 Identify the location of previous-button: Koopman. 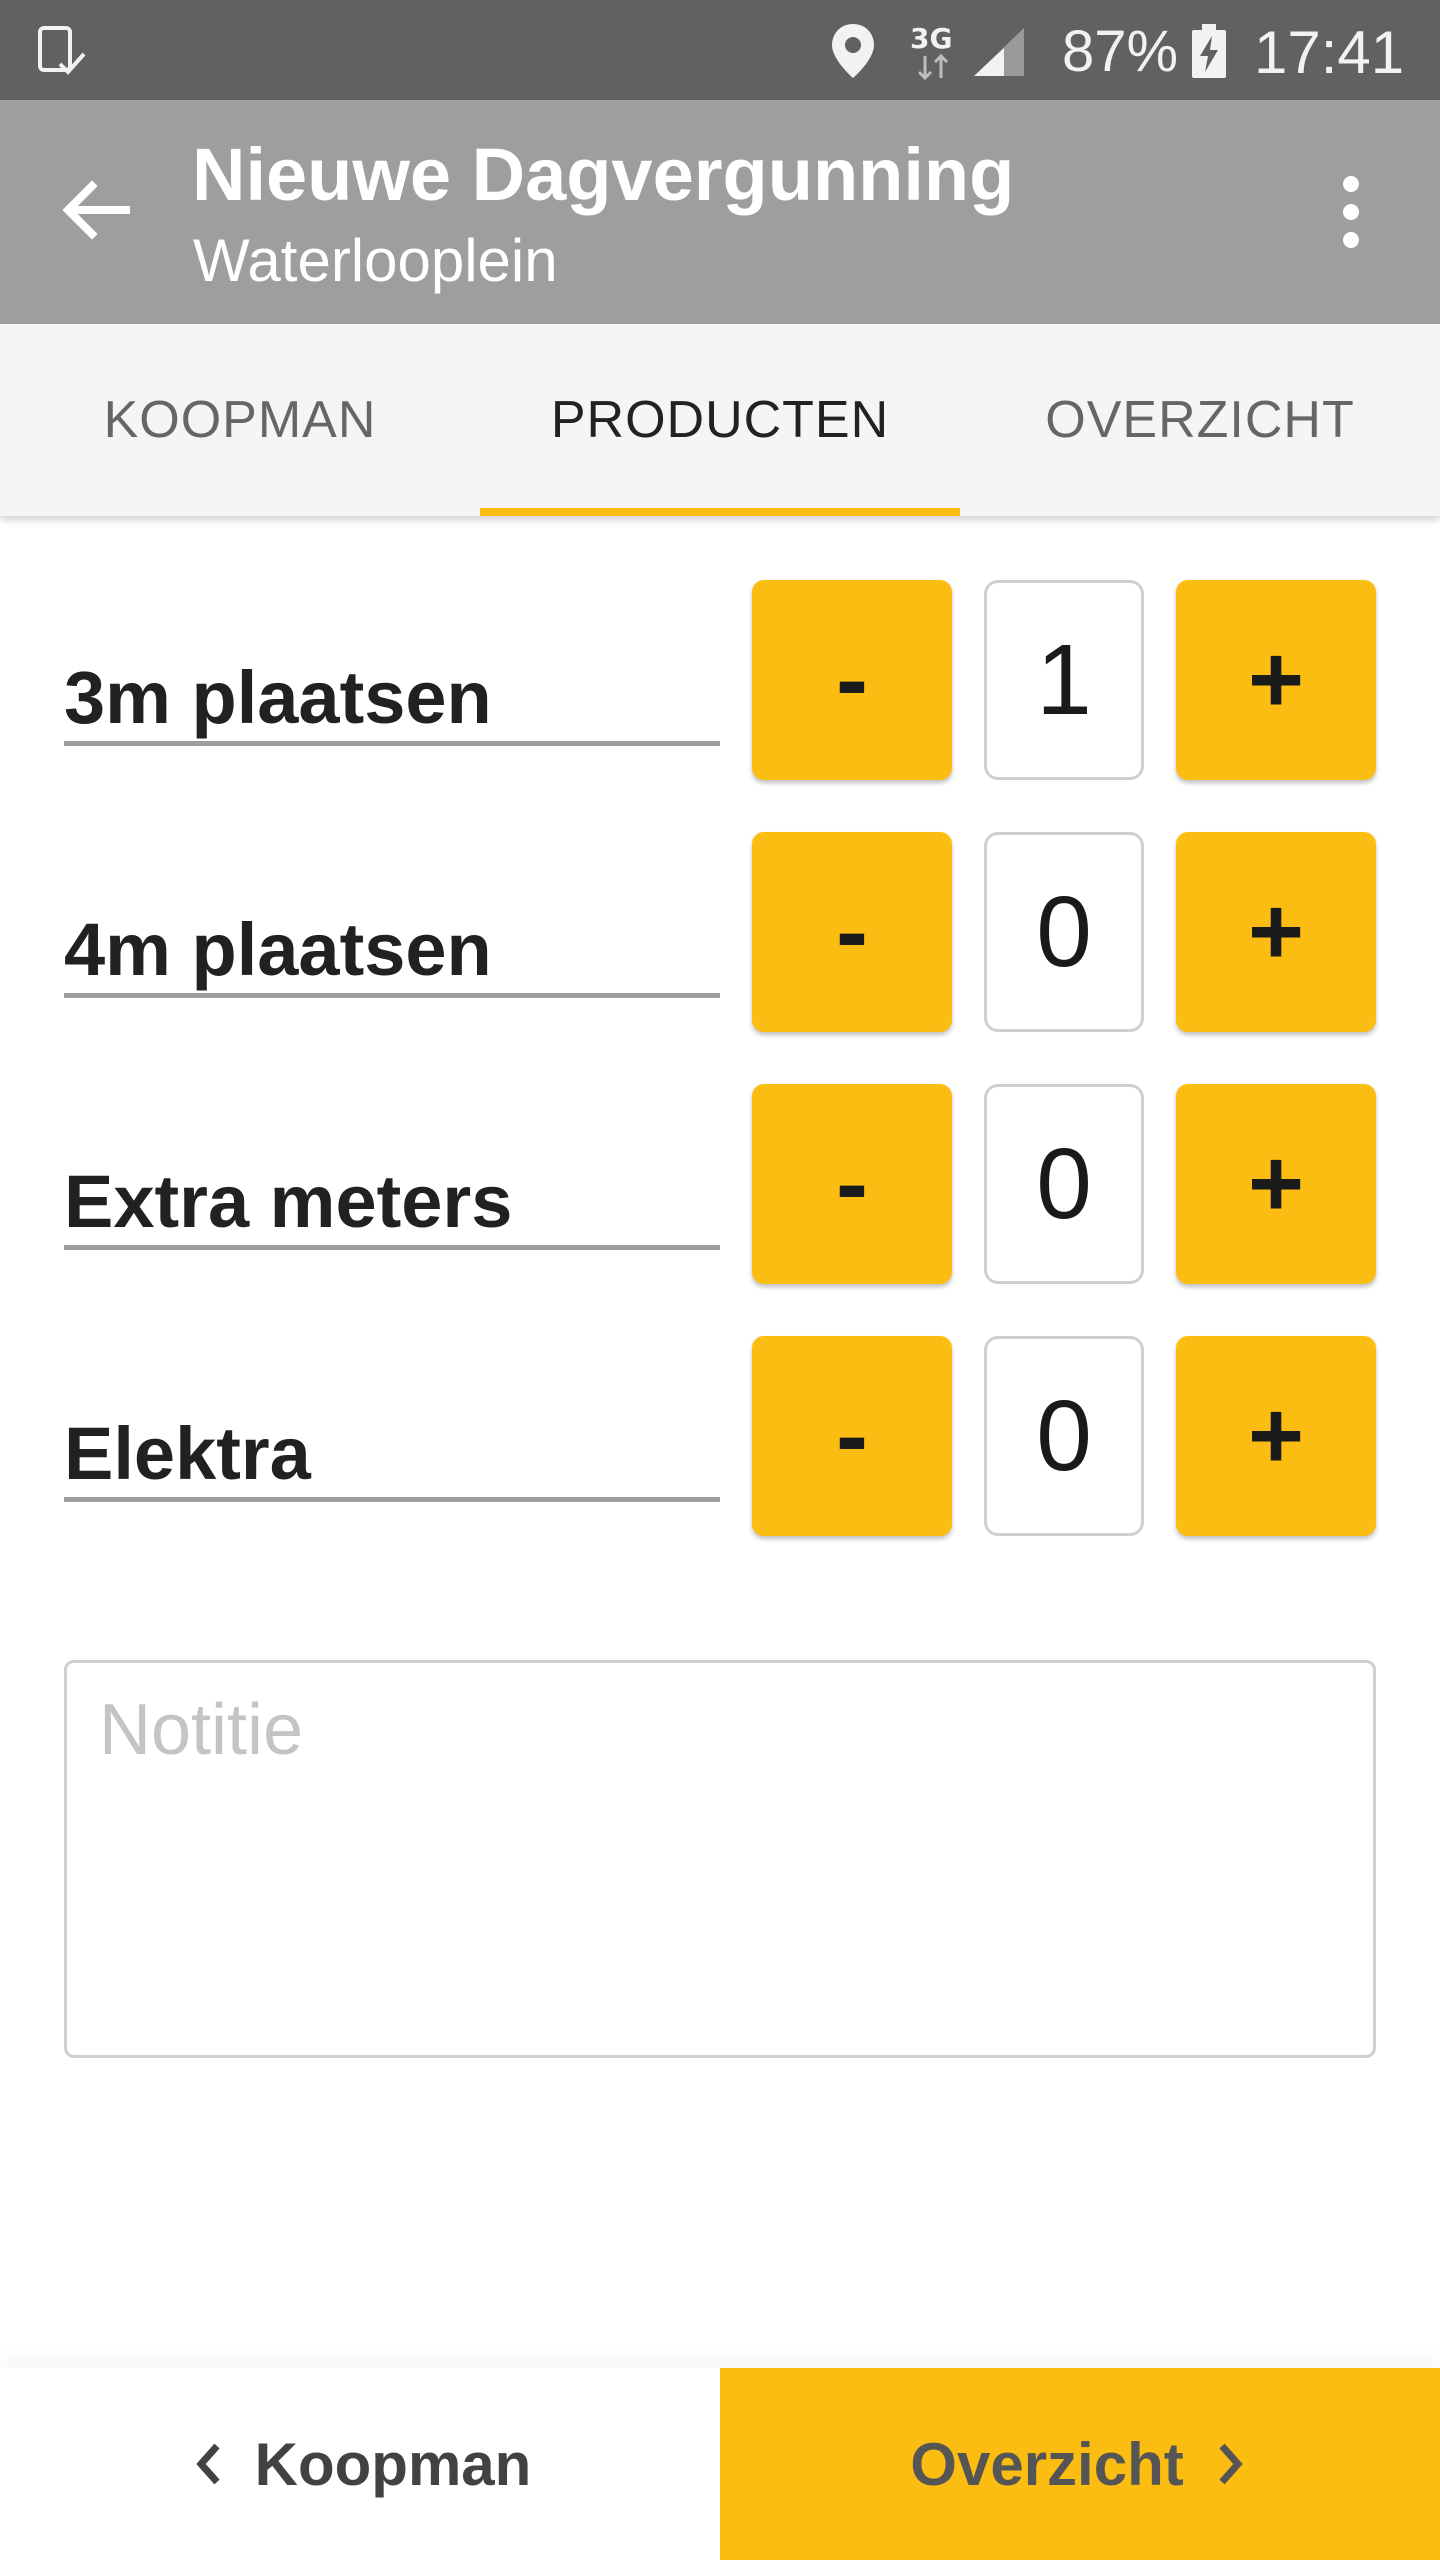
(360, 2464).